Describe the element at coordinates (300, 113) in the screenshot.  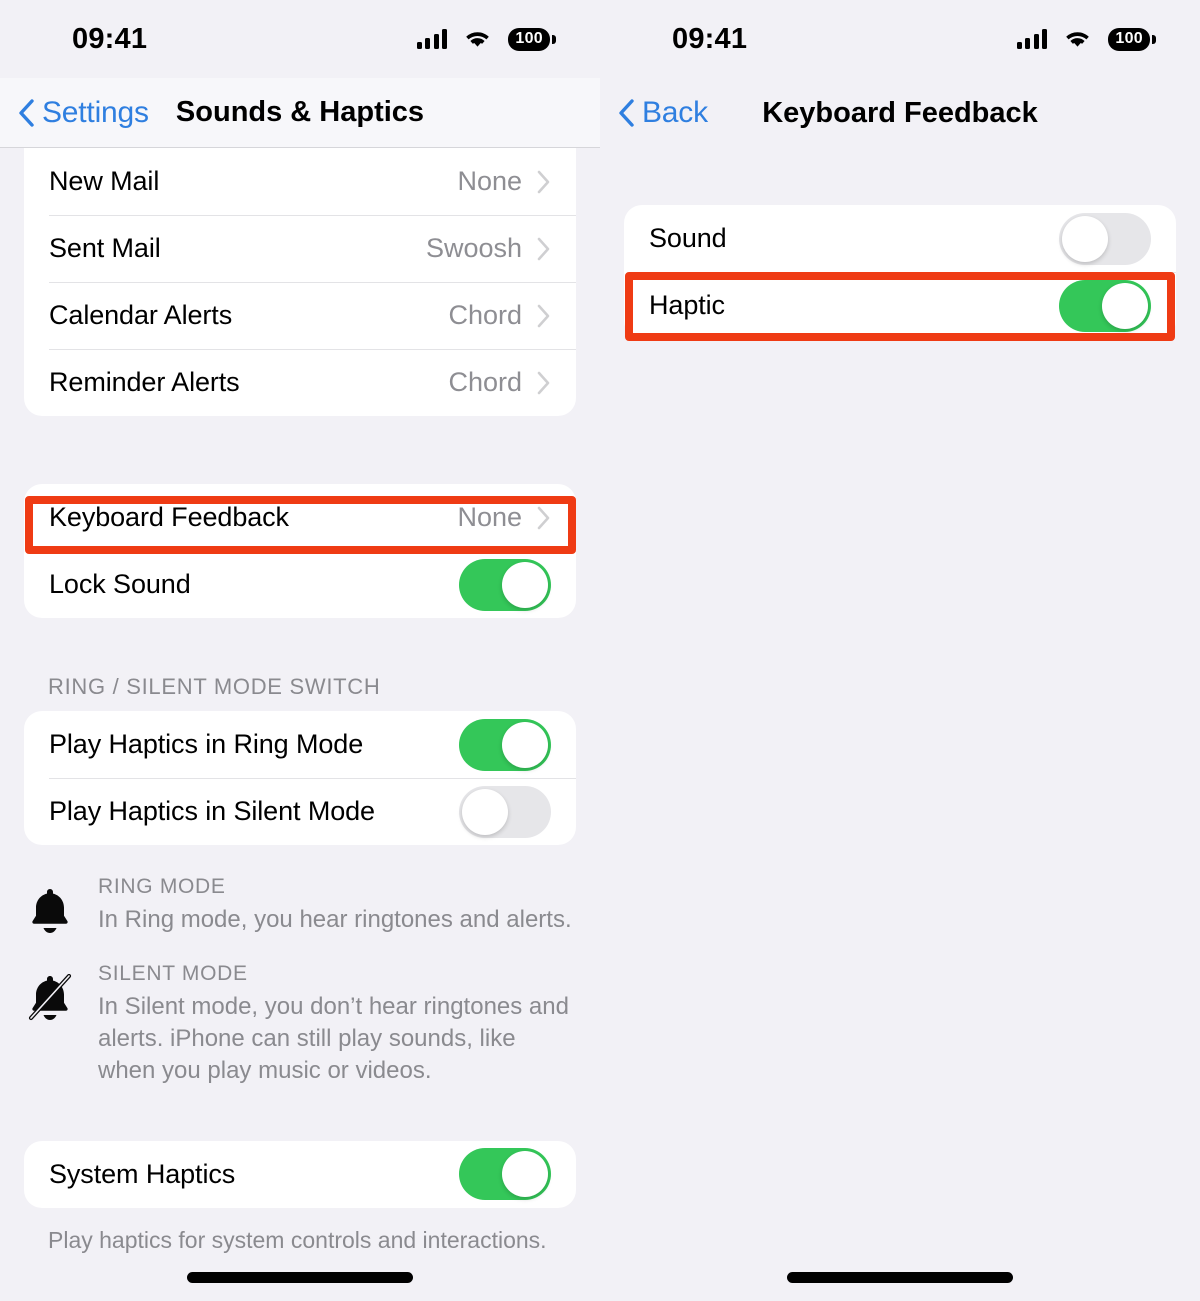
I see `nav-bar-left: Settings Sounds & Haptics` at that location.